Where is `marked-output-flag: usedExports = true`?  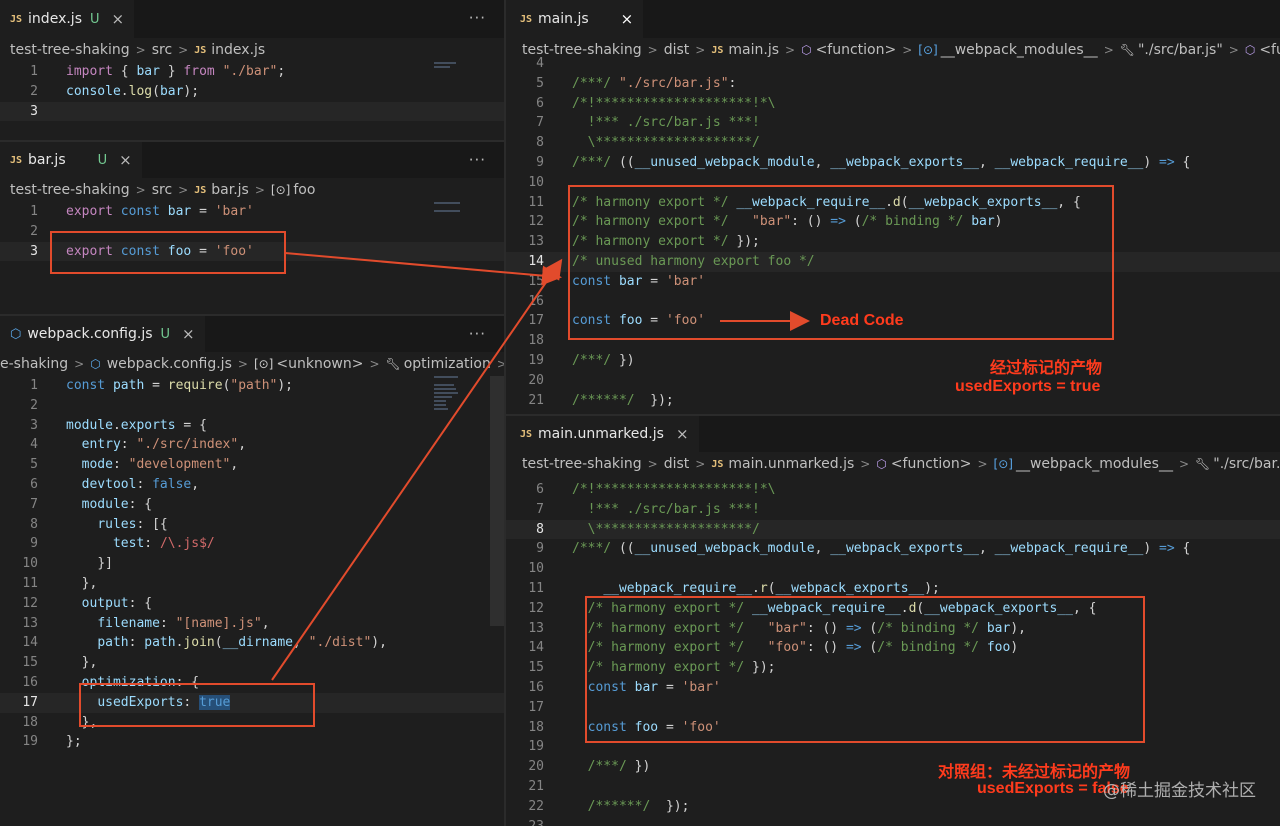 marked-output-flag: usedExports = true is located at coordinates (1028, 386).